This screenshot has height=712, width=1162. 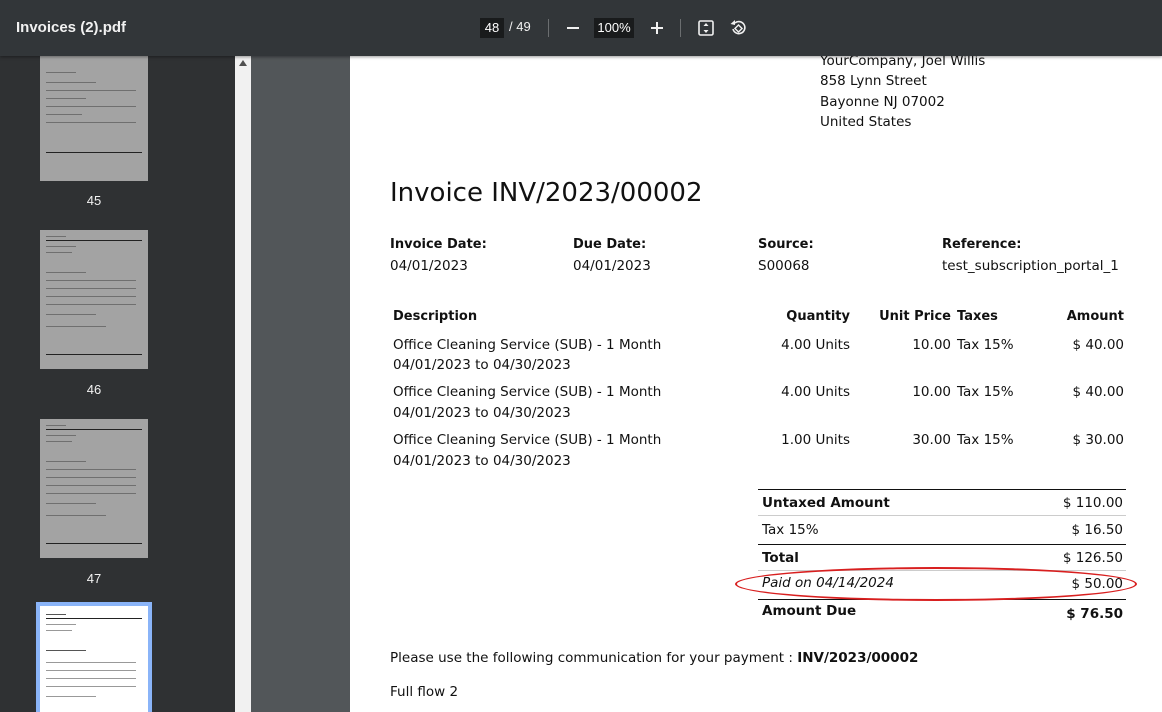 I want to click on company-address-line: YourCompany, Joel Willis, so click(x=903, y=62).